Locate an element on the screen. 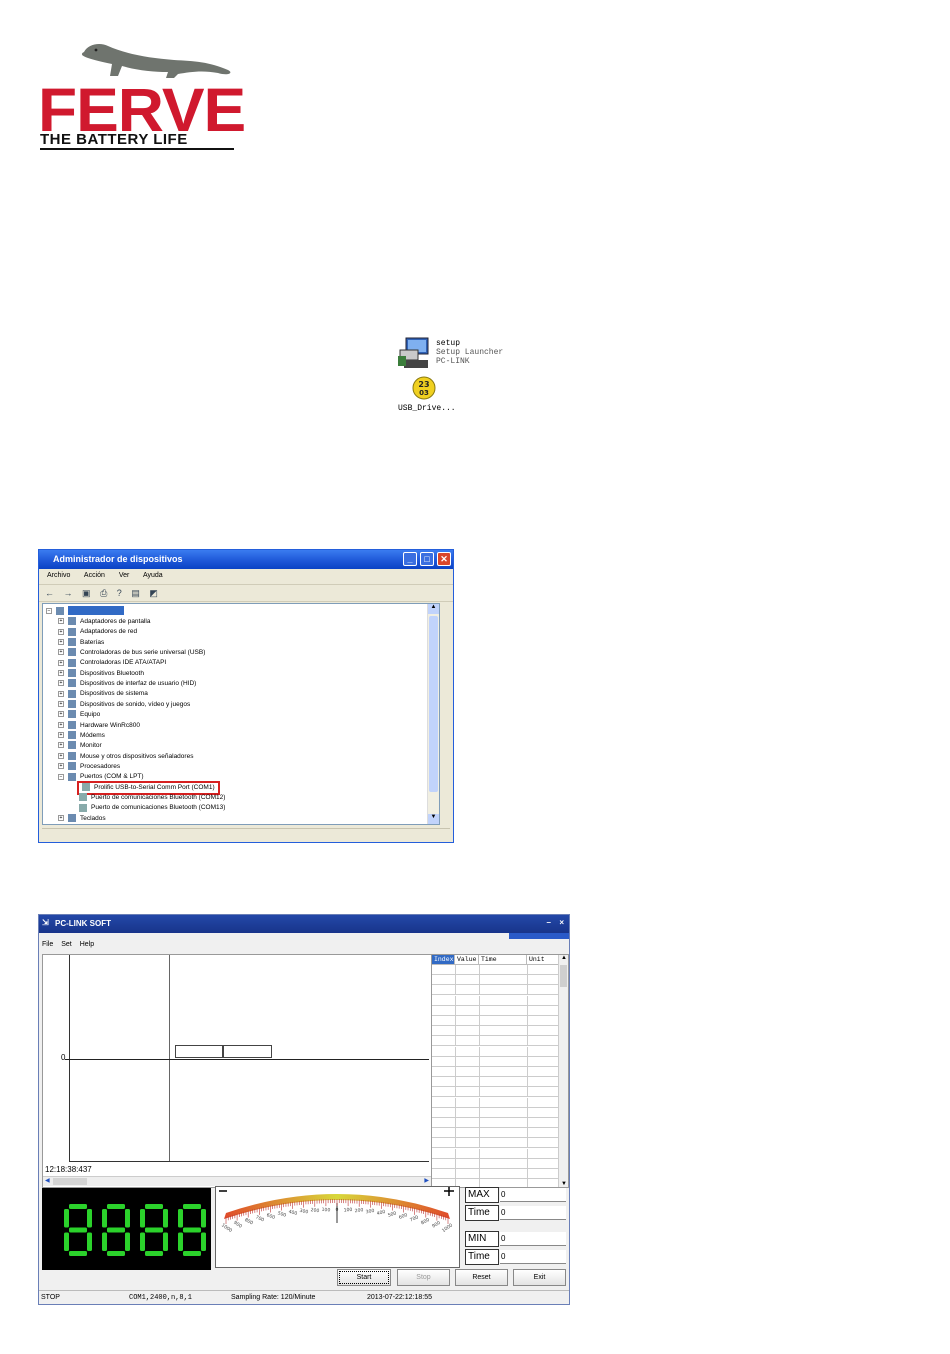 This screenshot has height=1354, width=950. tree-category: + Dispositivos Bluetooth is located at coordinates (101, 674).